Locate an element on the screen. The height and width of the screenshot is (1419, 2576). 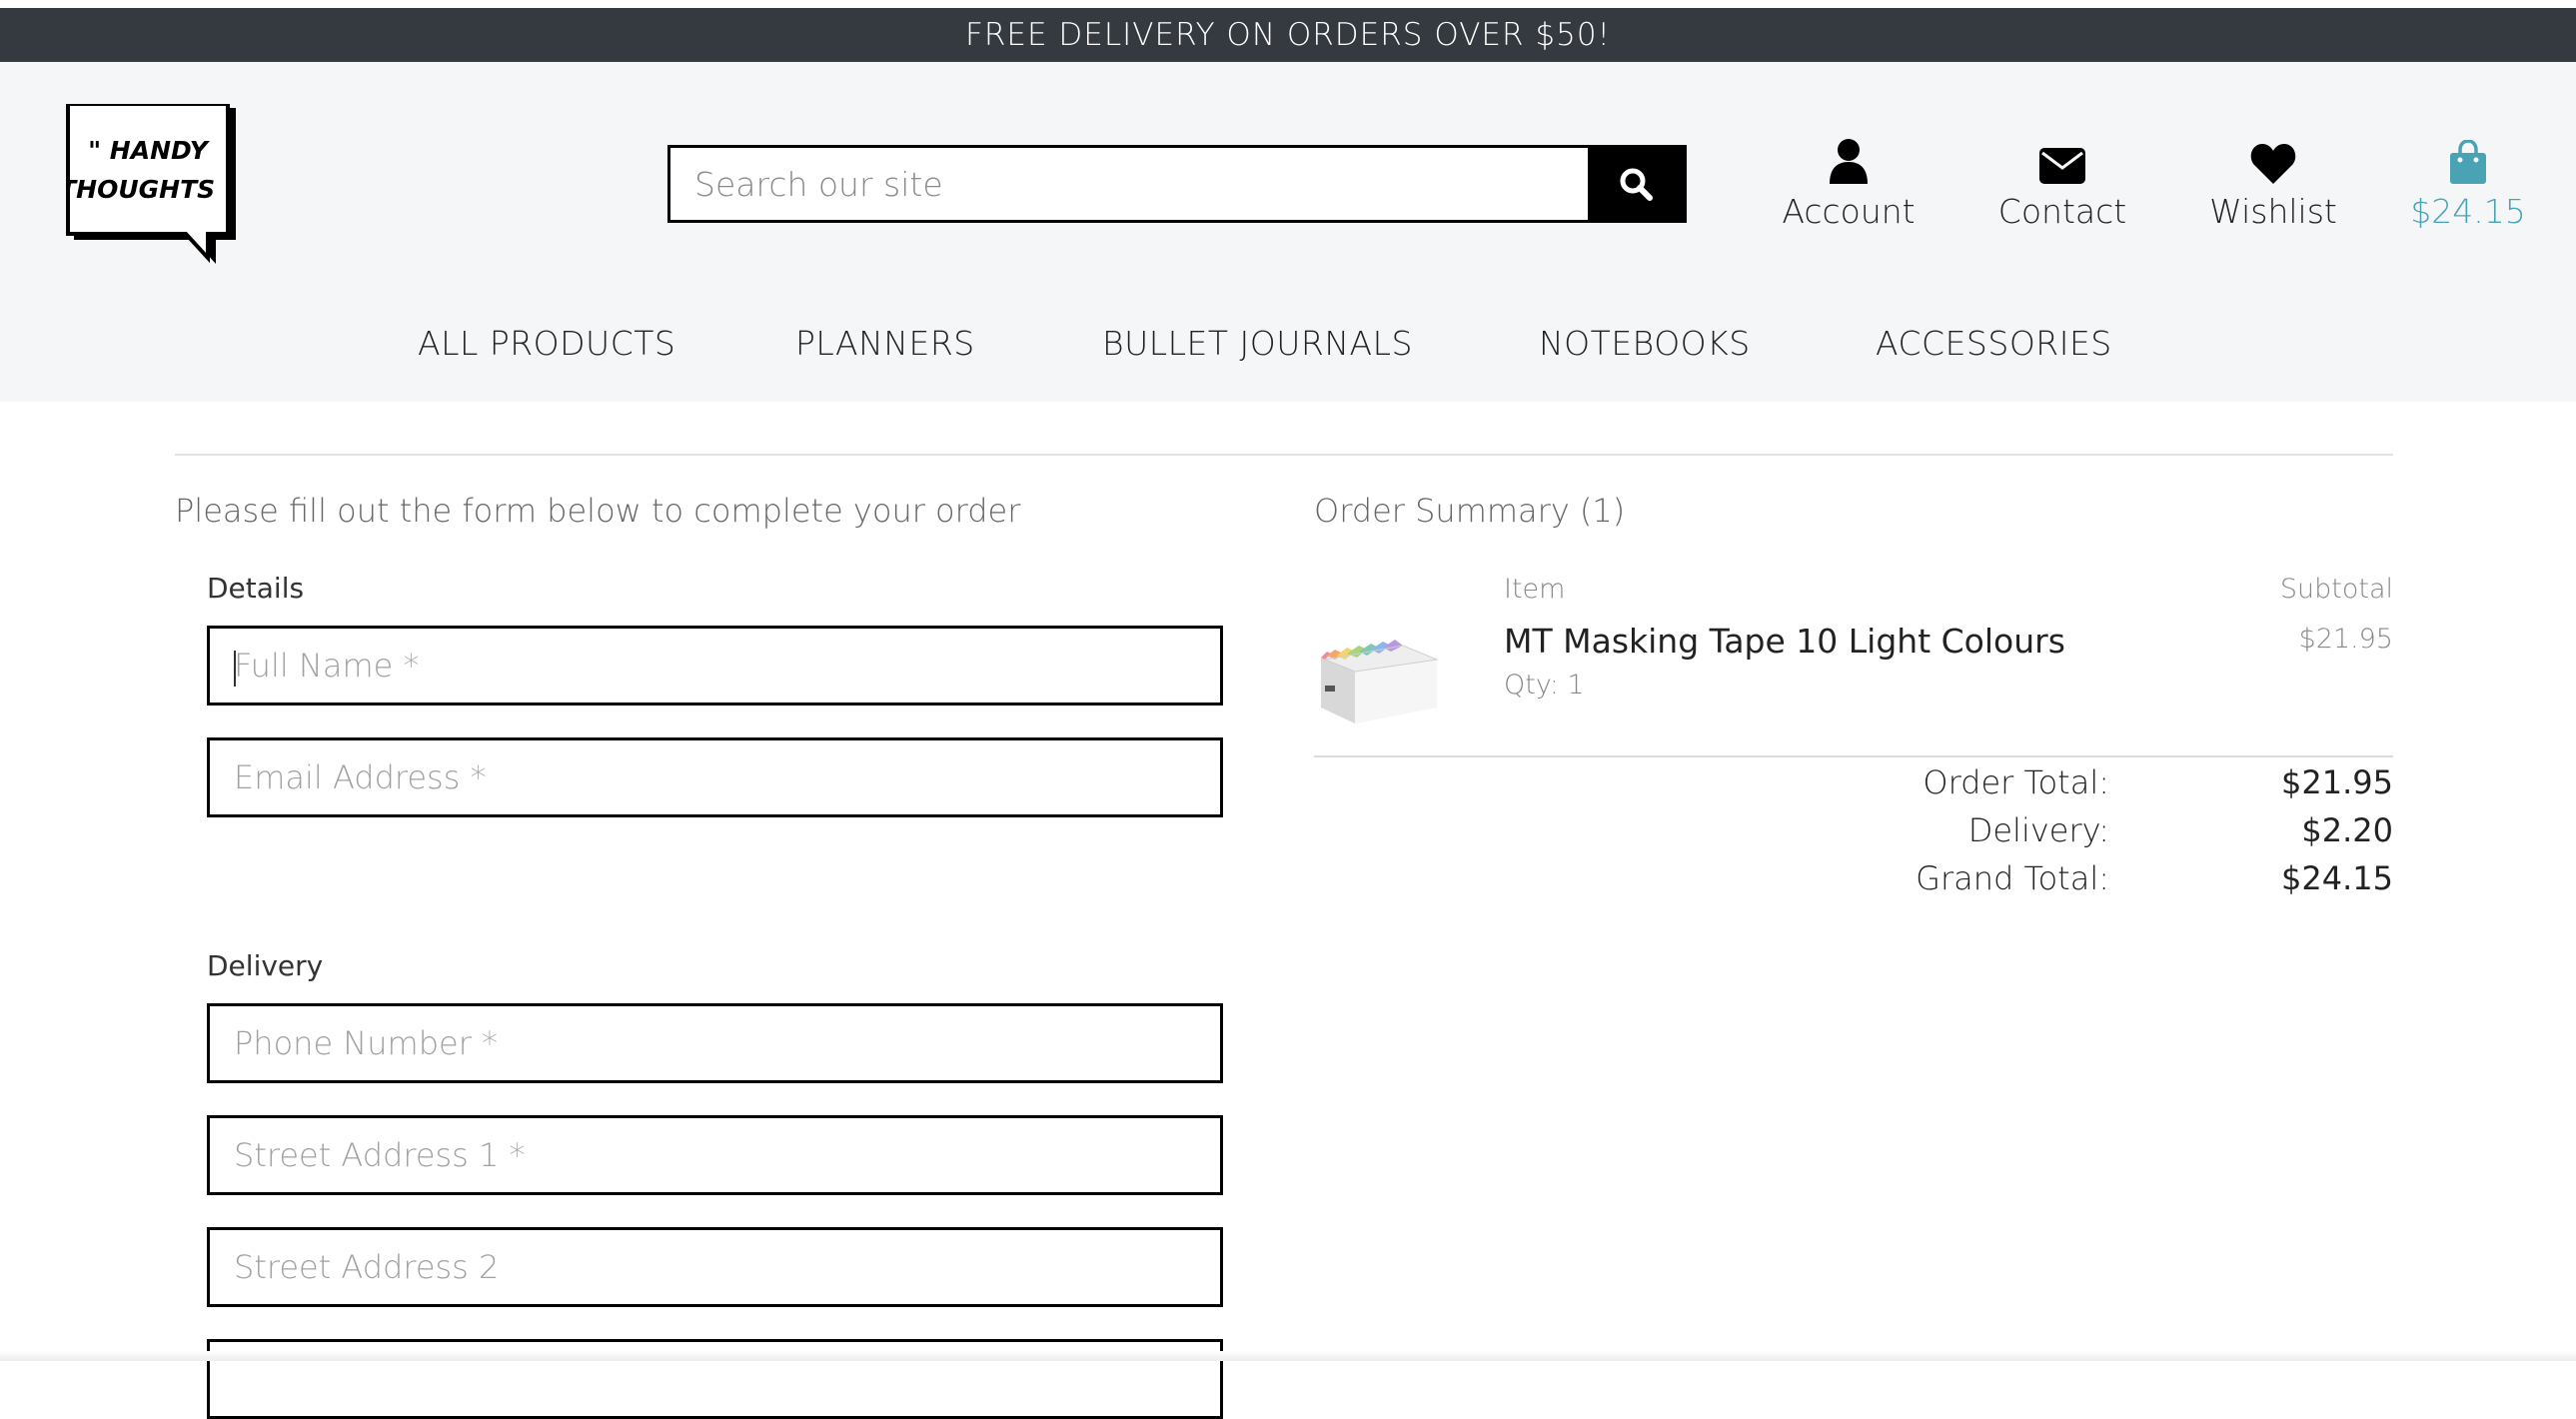
speech-bubble-logo-icon: " HANDY THOUGHTS " is located at coordinates (148, 183).